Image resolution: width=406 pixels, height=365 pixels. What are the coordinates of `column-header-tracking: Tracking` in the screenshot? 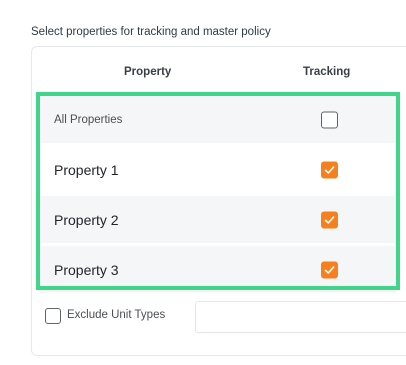 It's located at (327, 72).